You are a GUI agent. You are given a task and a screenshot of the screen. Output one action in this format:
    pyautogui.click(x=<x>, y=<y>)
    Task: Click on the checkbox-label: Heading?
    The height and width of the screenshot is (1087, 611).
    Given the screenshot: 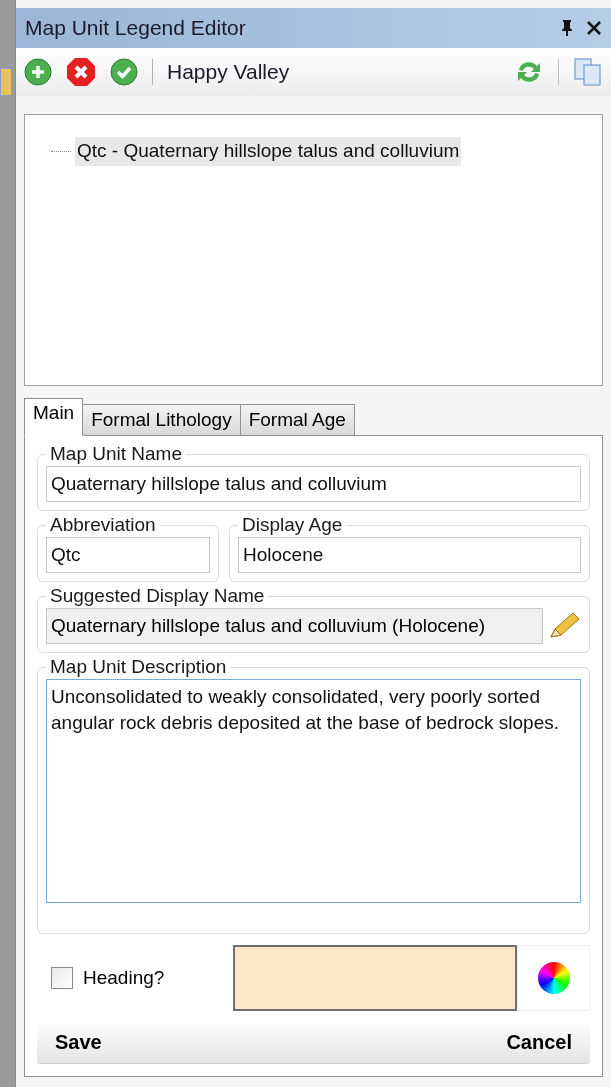 What is the action you would take?
    pyautogui.click(x=124, y=977)
    